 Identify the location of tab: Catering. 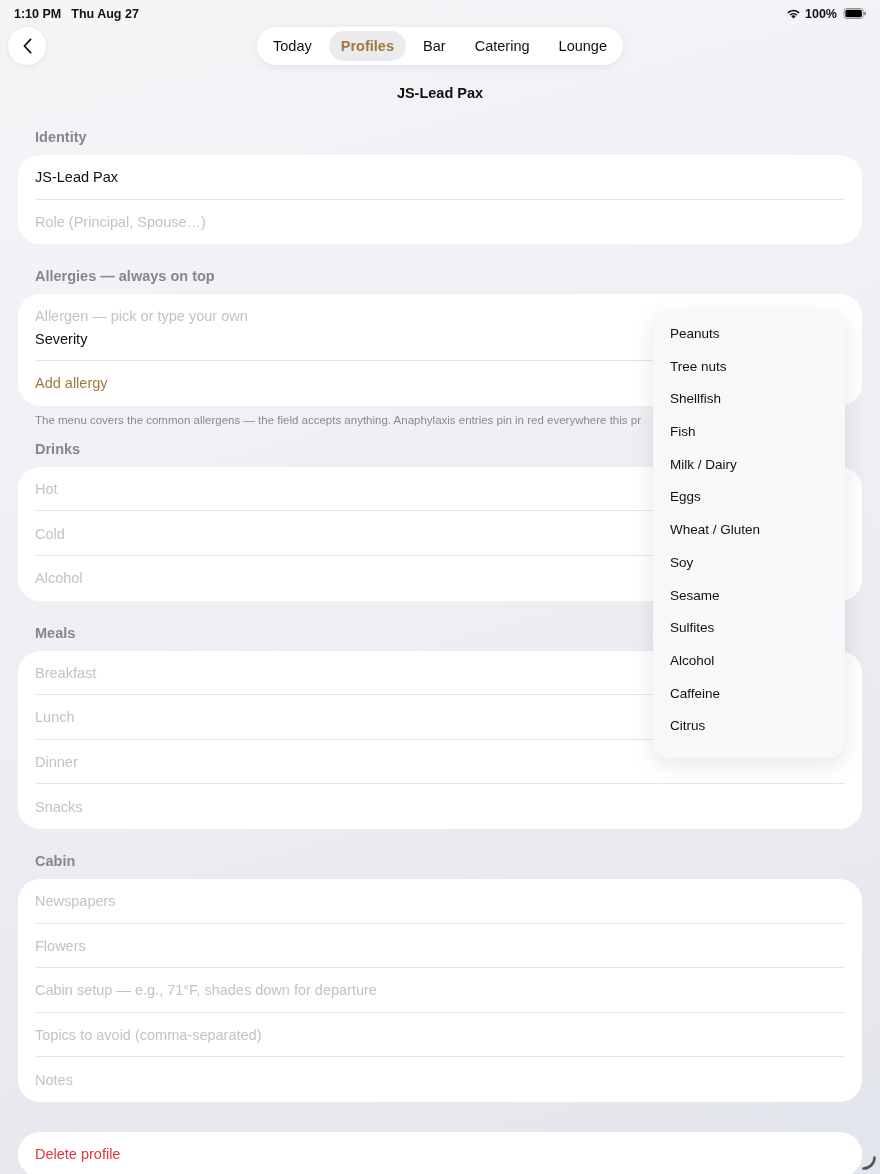
(502, 46).